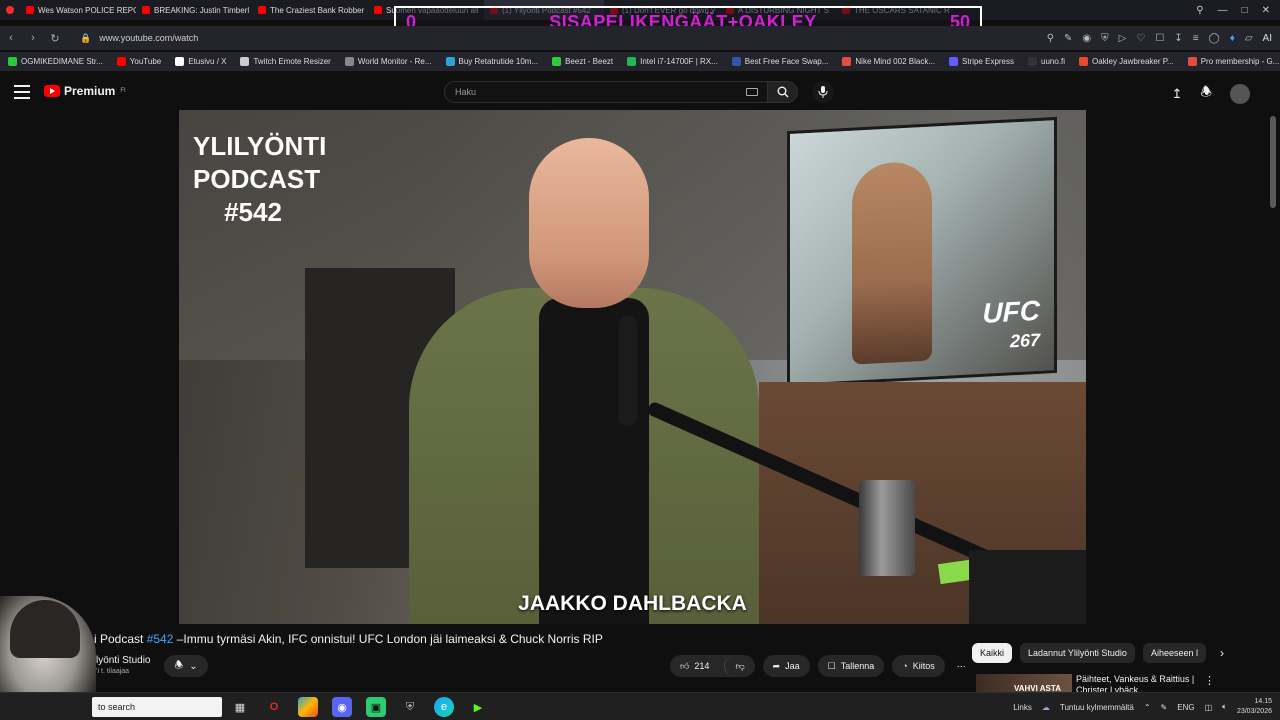 This screenshot has height=720, width=1280. I want to click on chip-all: Kaikki, so click(992, 653).